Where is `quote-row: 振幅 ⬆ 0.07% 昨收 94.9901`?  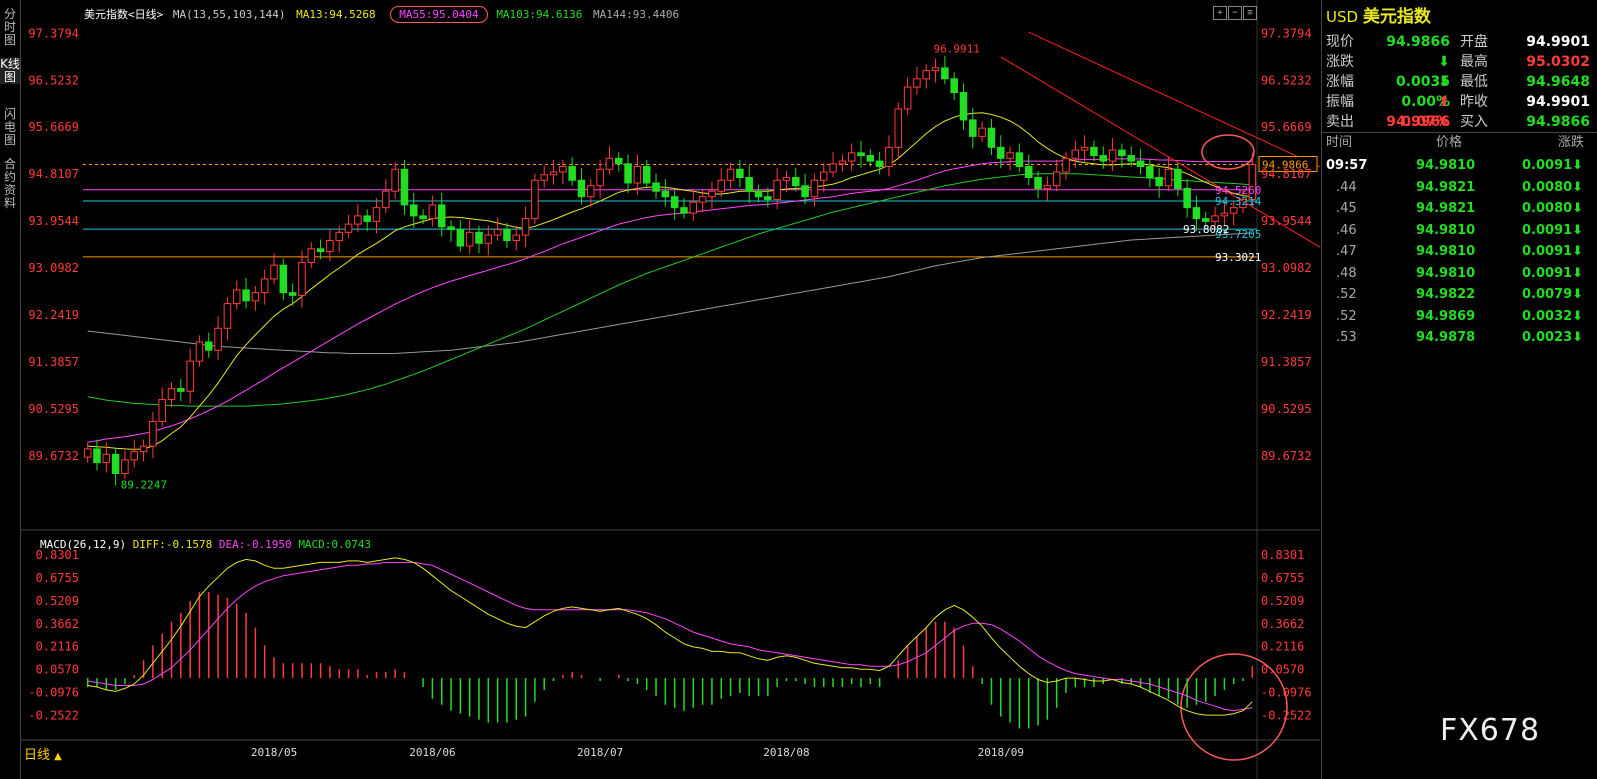
quote-row: 振幅 ⬆ 0.07% 昨收 94.9901 is located at coordinates (1460, 111).